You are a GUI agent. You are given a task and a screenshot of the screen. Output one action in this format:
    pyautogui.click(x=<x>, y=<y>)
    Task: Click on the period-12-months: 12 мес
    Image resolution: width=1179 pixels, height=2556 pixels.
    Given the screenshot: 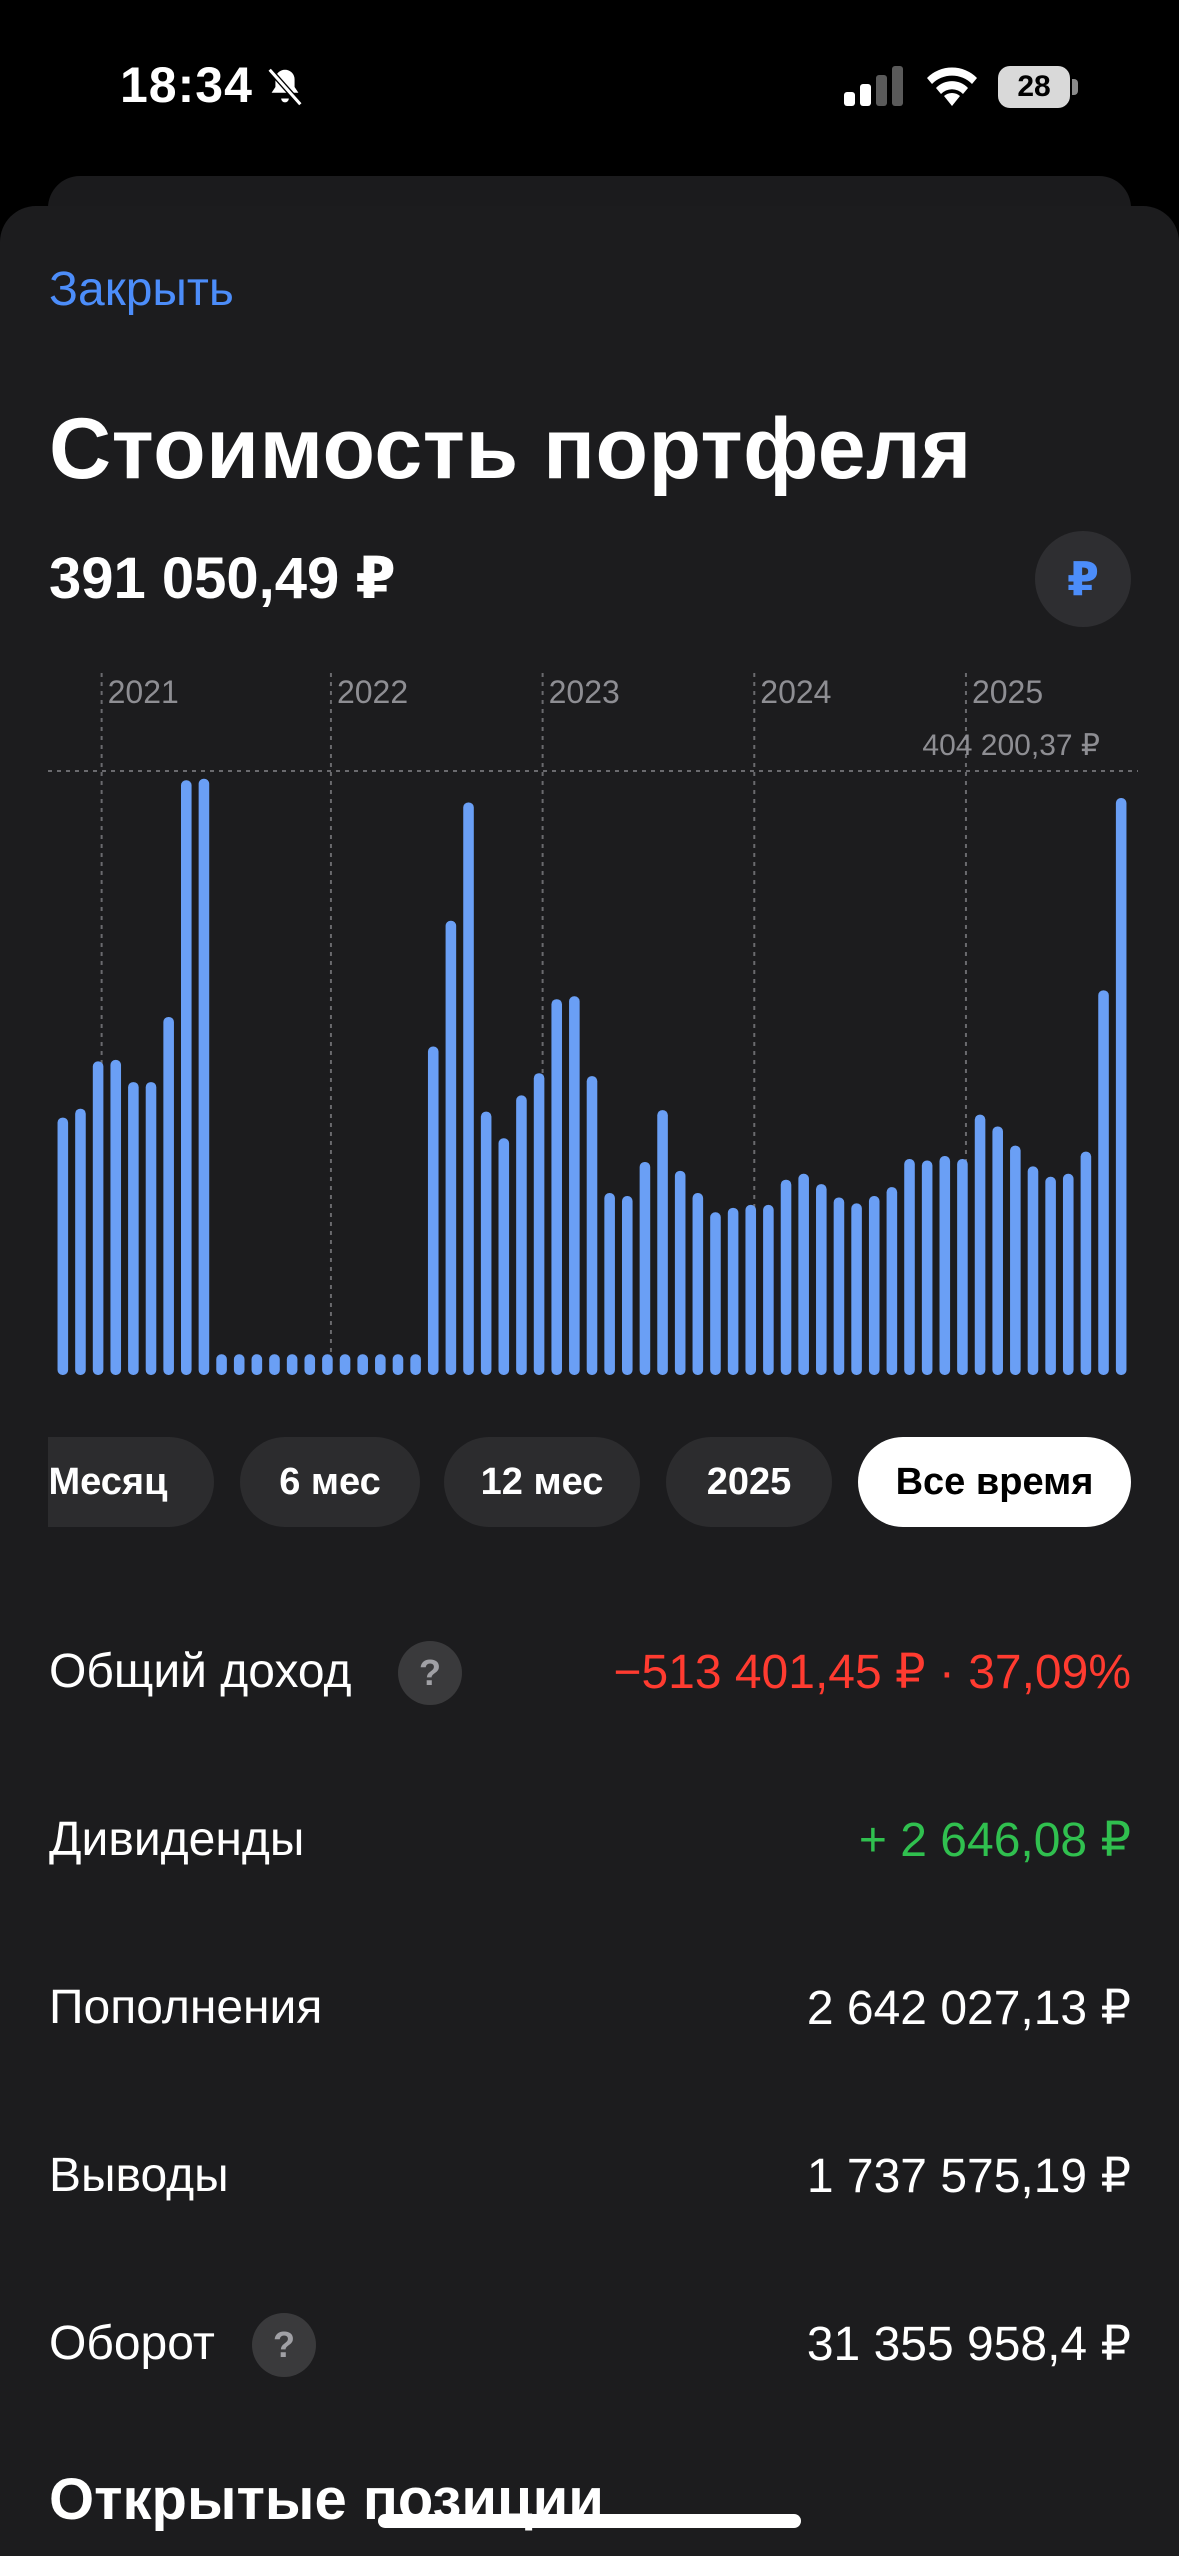 What is the action you would take?
    pyautogui.click(x=542, y=1482)
    